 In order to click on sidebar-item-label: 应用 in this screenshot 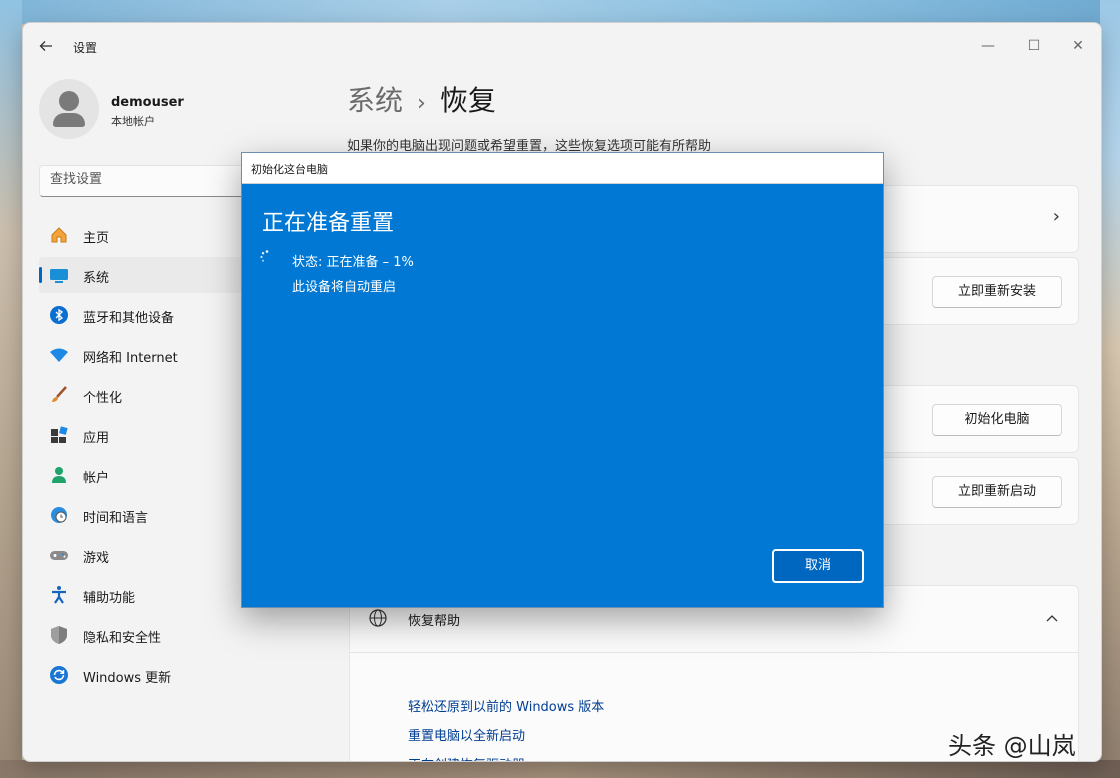, I will do `click(96, 438)`.